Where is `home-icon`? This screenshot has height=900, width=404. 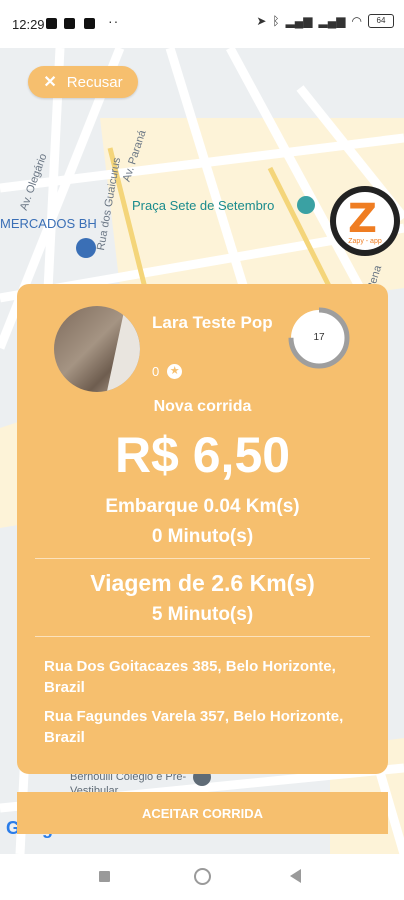
home-icon is located at coordinates (202, 876).